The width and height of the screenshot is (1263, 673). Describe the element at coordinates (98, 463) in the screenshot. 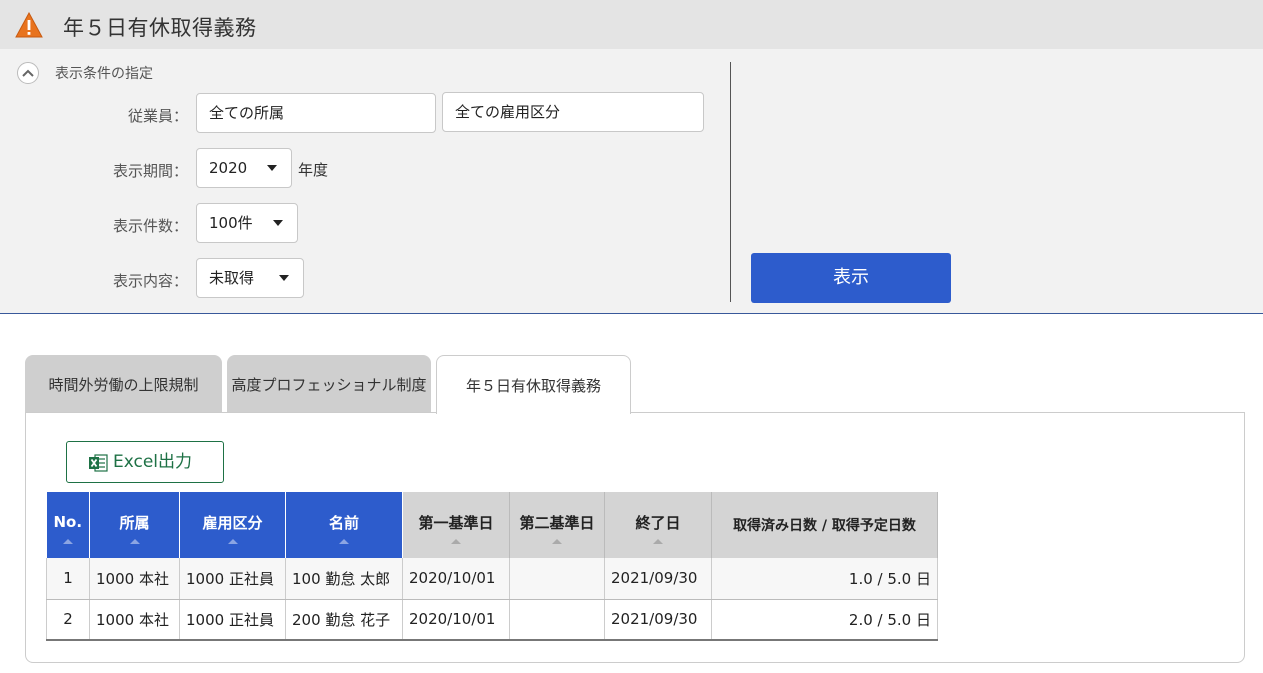

I see `excel-icon` at that location.